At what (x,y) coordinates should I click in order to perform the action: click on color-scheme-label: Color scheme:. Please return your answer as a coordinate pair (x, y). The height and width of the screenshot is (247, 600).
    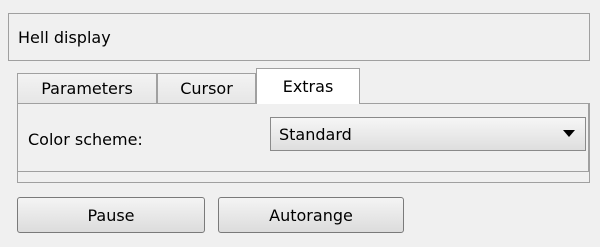
    Looking at the image, I should click on (85, 139).